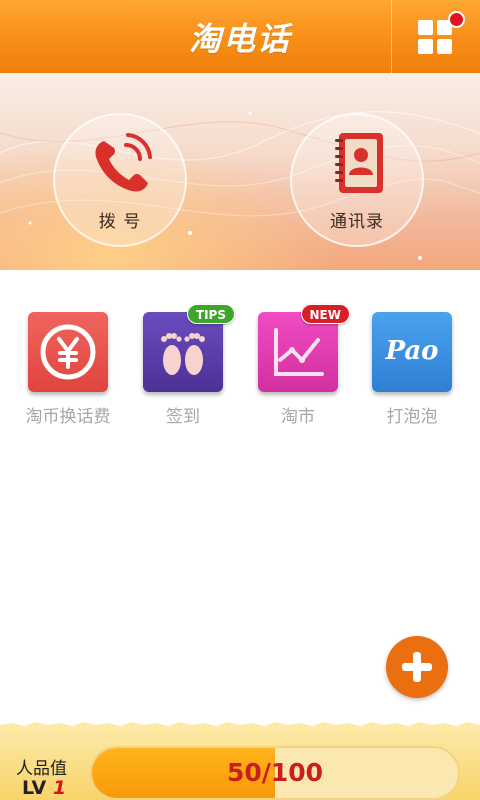  I want to click on level-prefix: LV, so click(34, 788).